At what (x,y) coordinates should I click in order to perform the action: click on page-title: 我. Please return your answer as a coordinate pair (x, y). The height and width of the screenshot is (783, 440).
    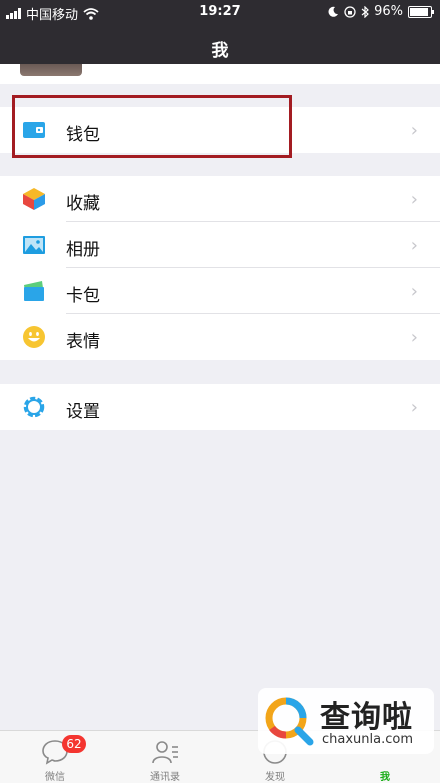
    Looking at the image, I should click on (220, 51).